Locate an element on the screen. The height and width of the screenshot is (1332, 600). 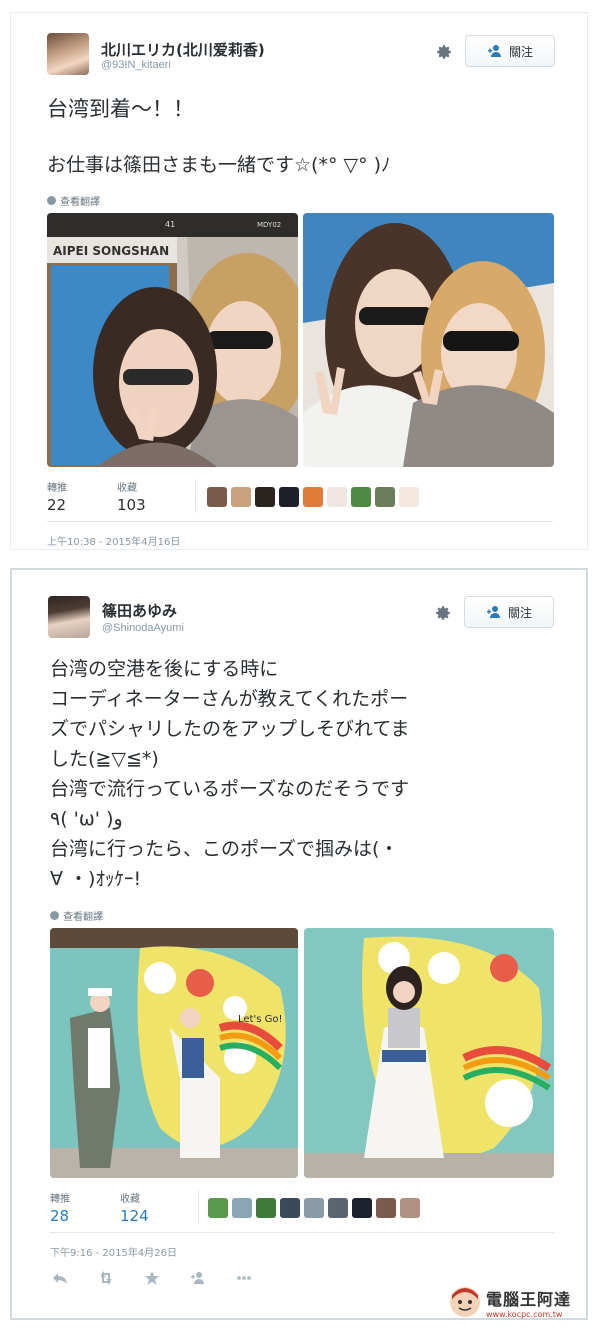
retweets-count: 22 is located at coordinates (57, 505).